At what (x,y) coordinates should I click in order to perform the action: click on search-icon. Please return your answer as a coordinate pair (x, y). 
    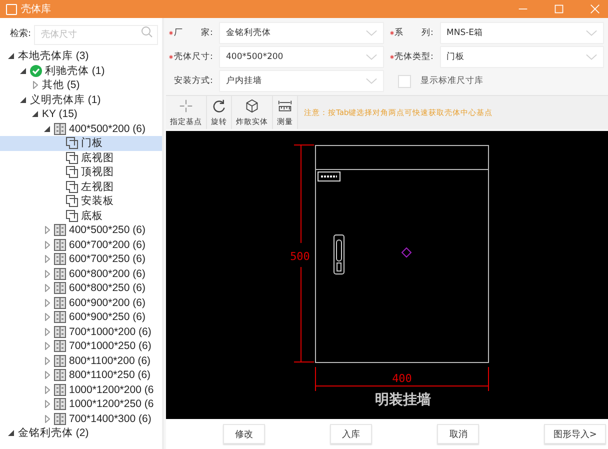
    Looking at the image, I should click on (147, 32).